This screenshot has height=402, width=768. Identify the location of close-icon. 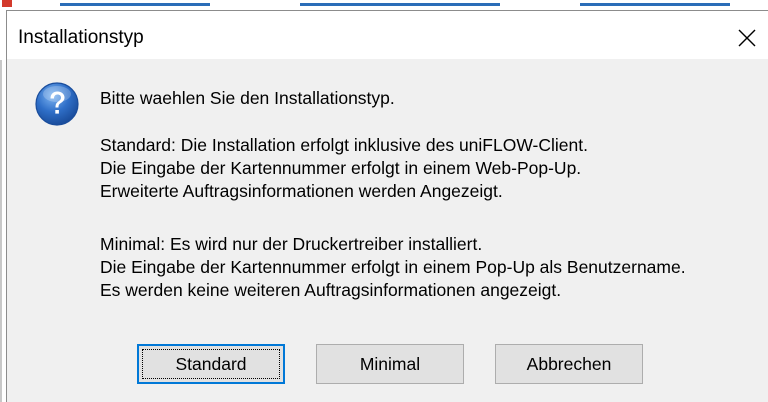
(747, 38).